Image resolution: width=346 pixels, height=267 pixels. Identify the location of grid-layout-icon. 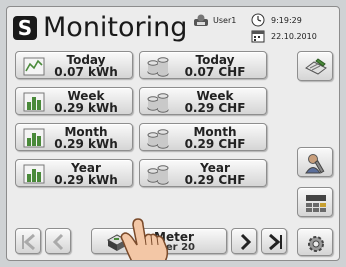
(316, 203).